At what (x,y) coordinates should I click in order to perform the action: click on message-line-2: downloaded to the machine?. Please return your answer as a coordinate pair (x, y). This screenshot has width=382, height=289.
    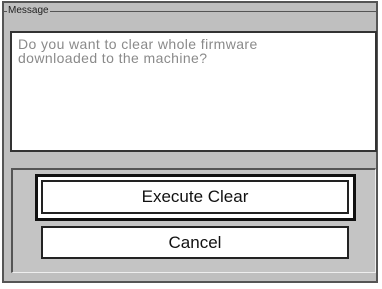
    Looking at the image, I should click on (113, 58).